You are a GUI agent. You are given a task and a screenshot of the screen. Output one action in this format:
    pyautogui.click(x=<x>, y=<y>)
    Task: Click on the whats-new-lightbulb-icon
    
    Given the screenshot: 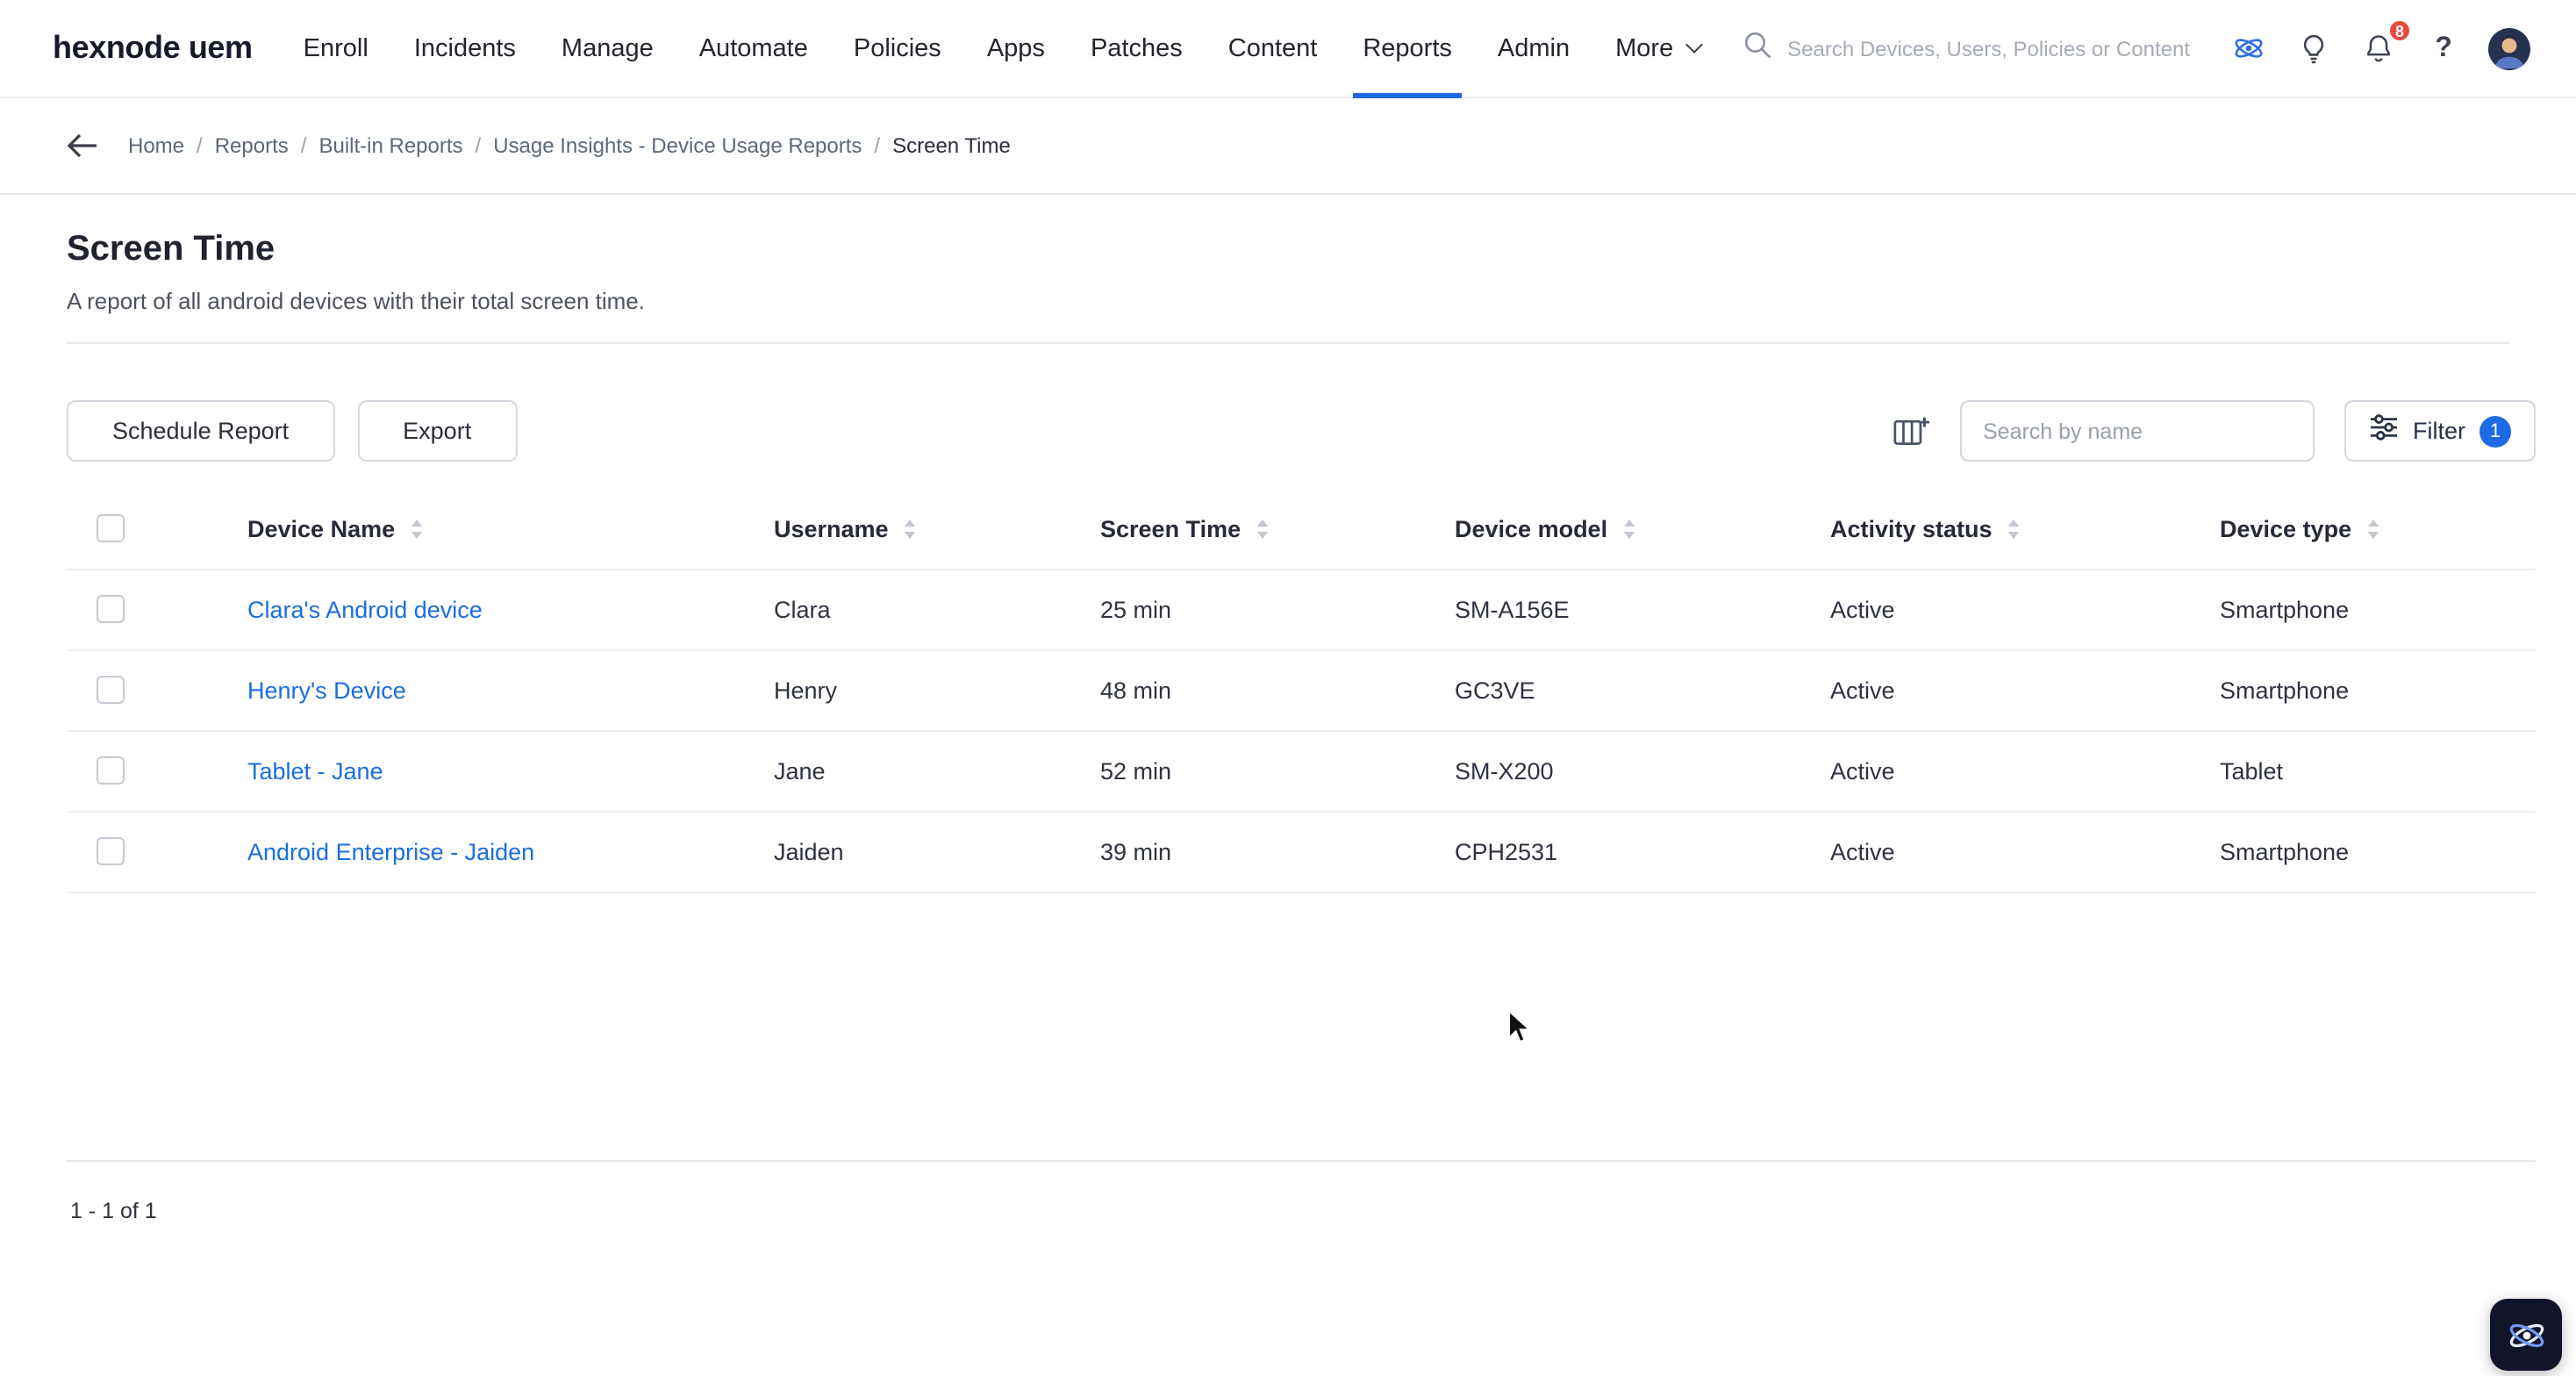 What is the action you would take?
    pyautogui.click(x=2313, y=48)
    